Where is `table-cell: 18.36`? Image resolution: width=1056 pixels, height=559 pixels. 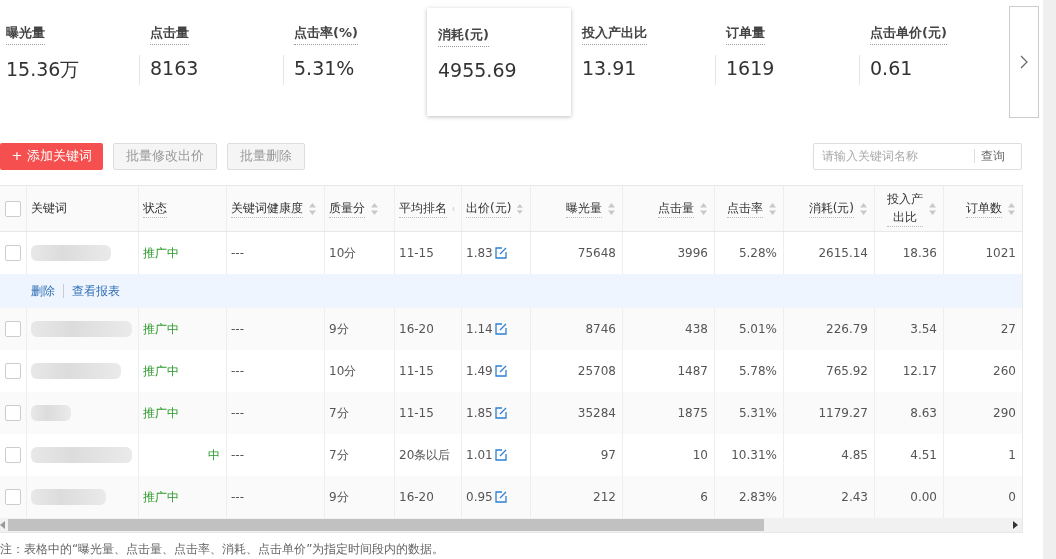 table-cell: 18.36 is located at coordinates (919, 253).